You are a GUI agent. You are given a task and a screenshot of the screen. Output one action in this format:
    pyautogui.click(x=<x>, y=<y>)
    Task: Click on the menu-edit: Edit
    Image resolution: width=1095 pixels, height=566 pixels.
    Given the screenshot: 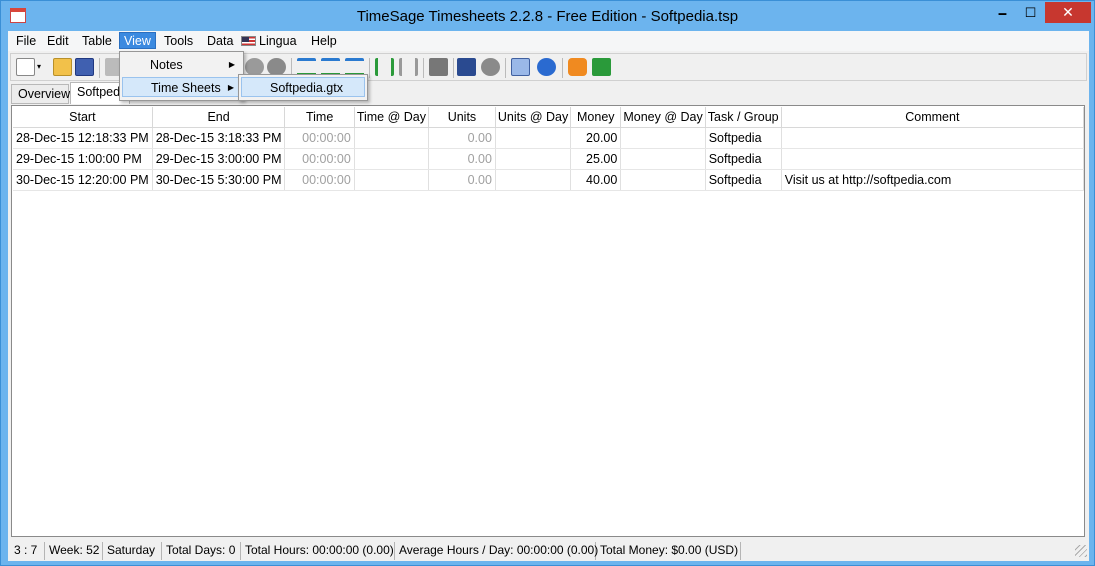 What is the action you would take?
    pyautogui.click(x=58, y=41)
    